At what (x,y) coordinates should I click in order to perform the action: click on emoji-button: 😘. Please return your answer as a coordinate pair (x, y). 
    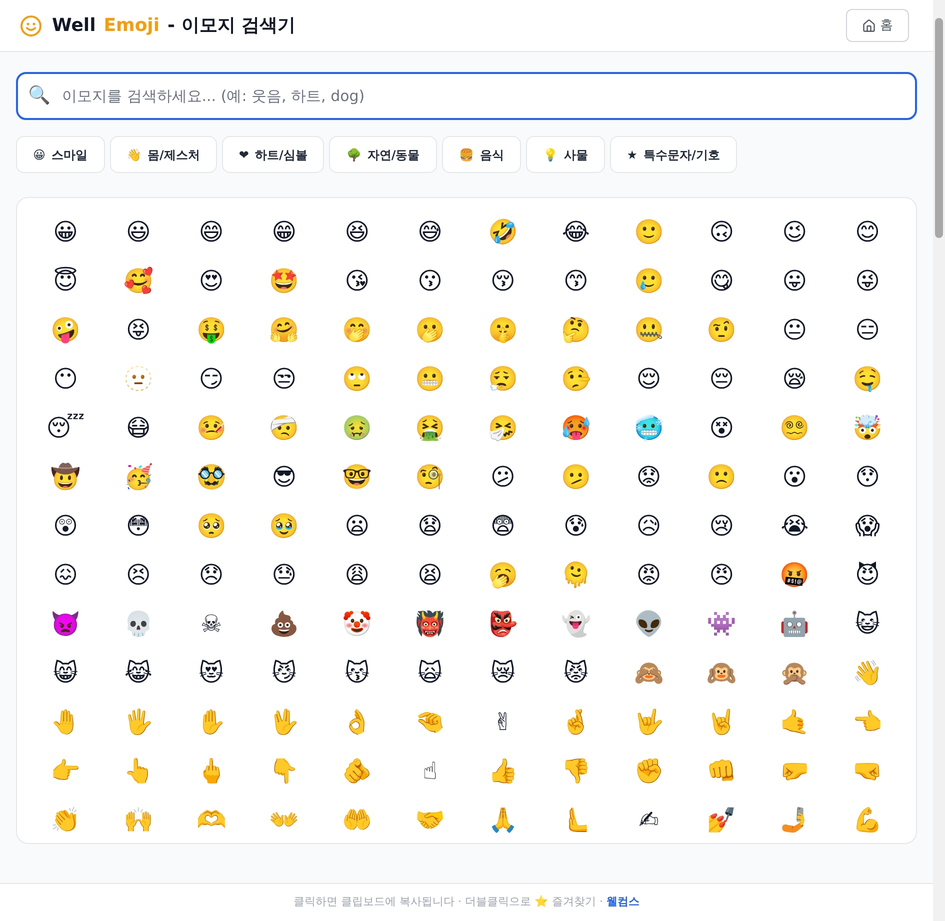
    Looking at the image, I should click on (357, 280).